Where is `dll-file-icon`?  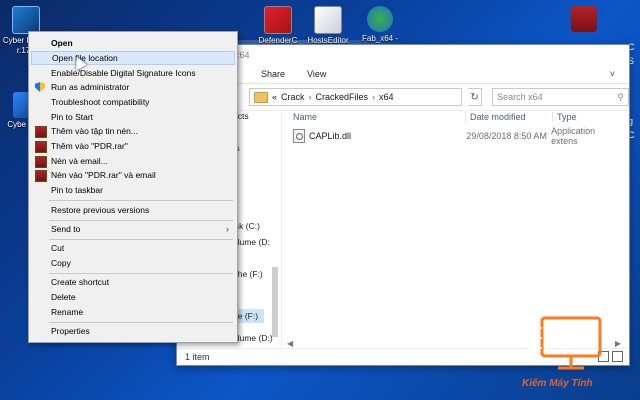
dll-file-icon is located at coordinates (299, 136).